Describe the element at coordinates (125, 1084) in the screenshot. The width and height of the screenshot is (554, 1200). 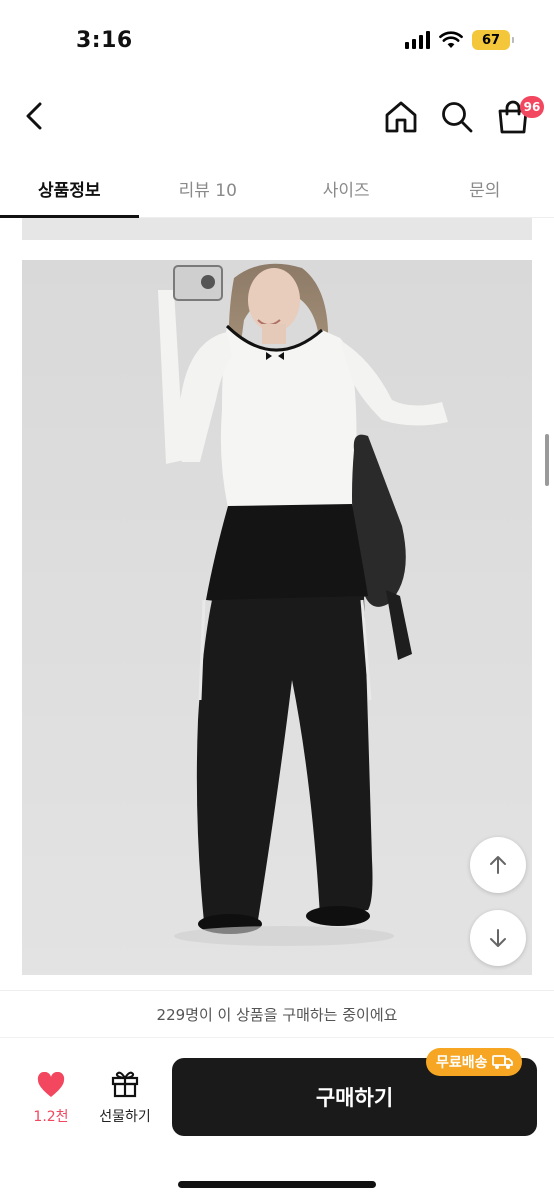
I see `gift-icon` at that location.